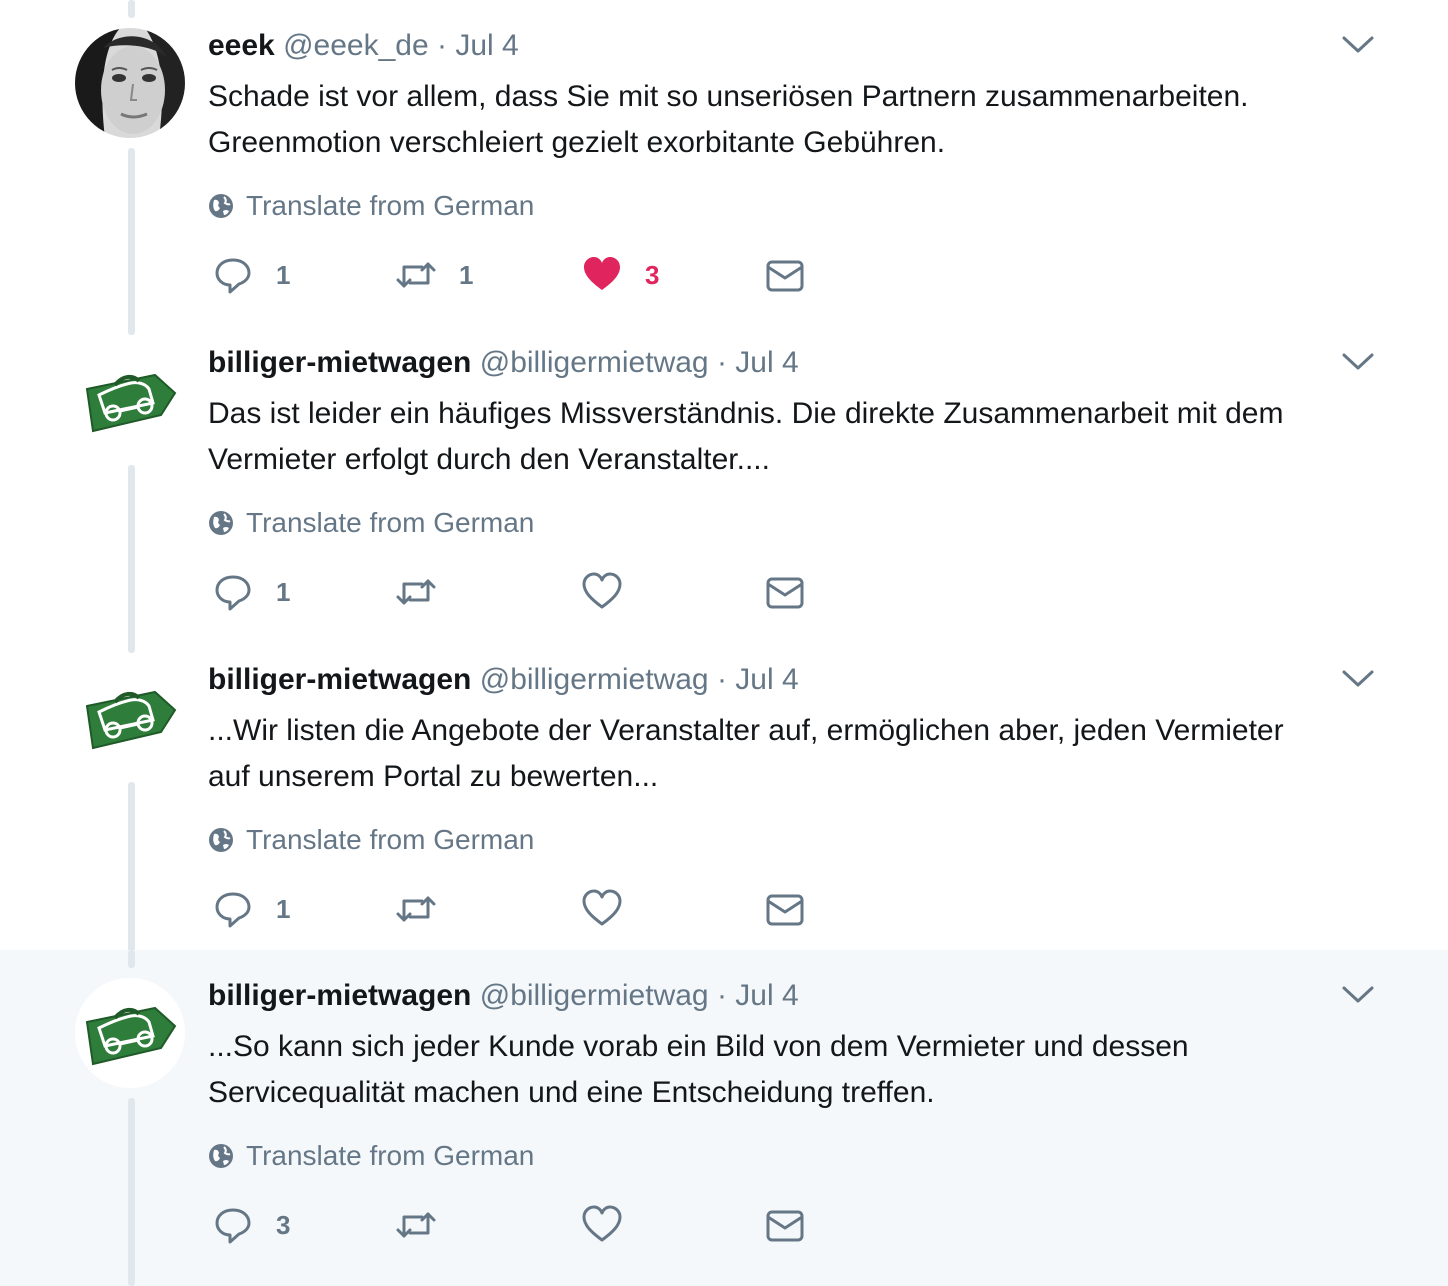 Image resolution: width=1448 pixels, height=1286 pixels. I want to click on tweet-header: eeek @eeek_de · Jul 4, so click(363, 46).